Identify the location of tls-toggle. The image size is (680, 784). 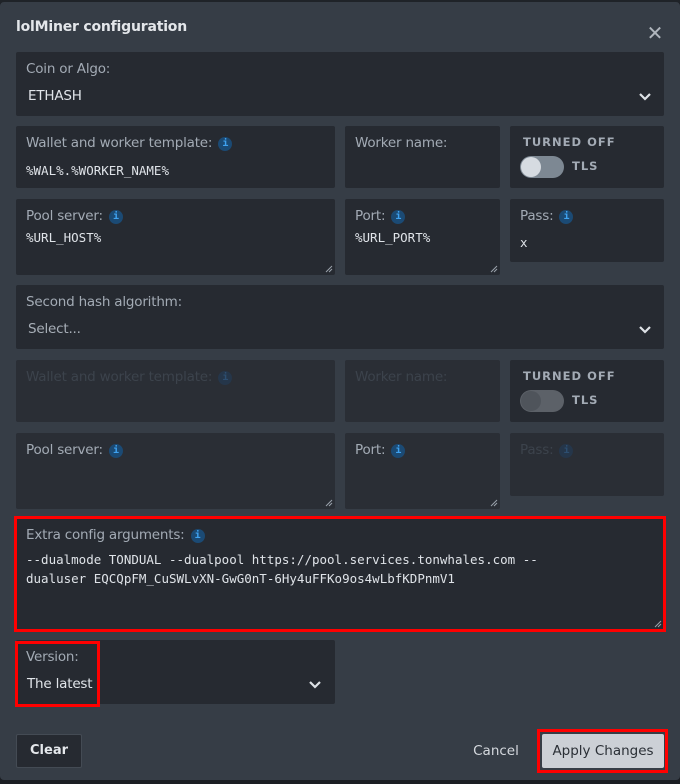
(542, 167).